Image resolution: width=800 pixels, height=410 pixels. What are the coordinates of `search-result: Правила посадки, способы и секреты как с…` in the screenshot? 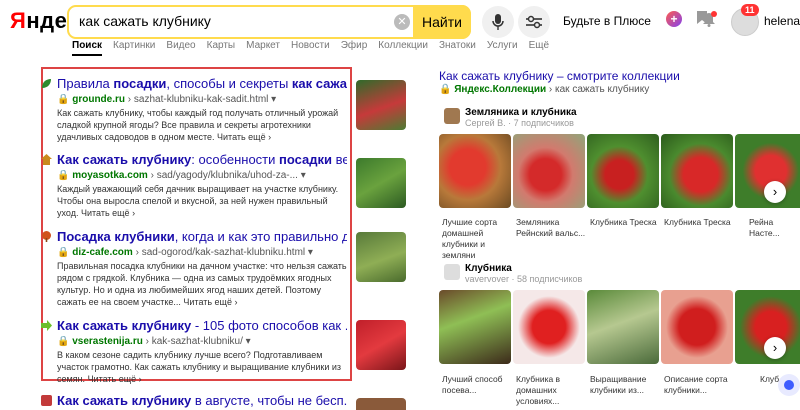 It's located at (194, 109).